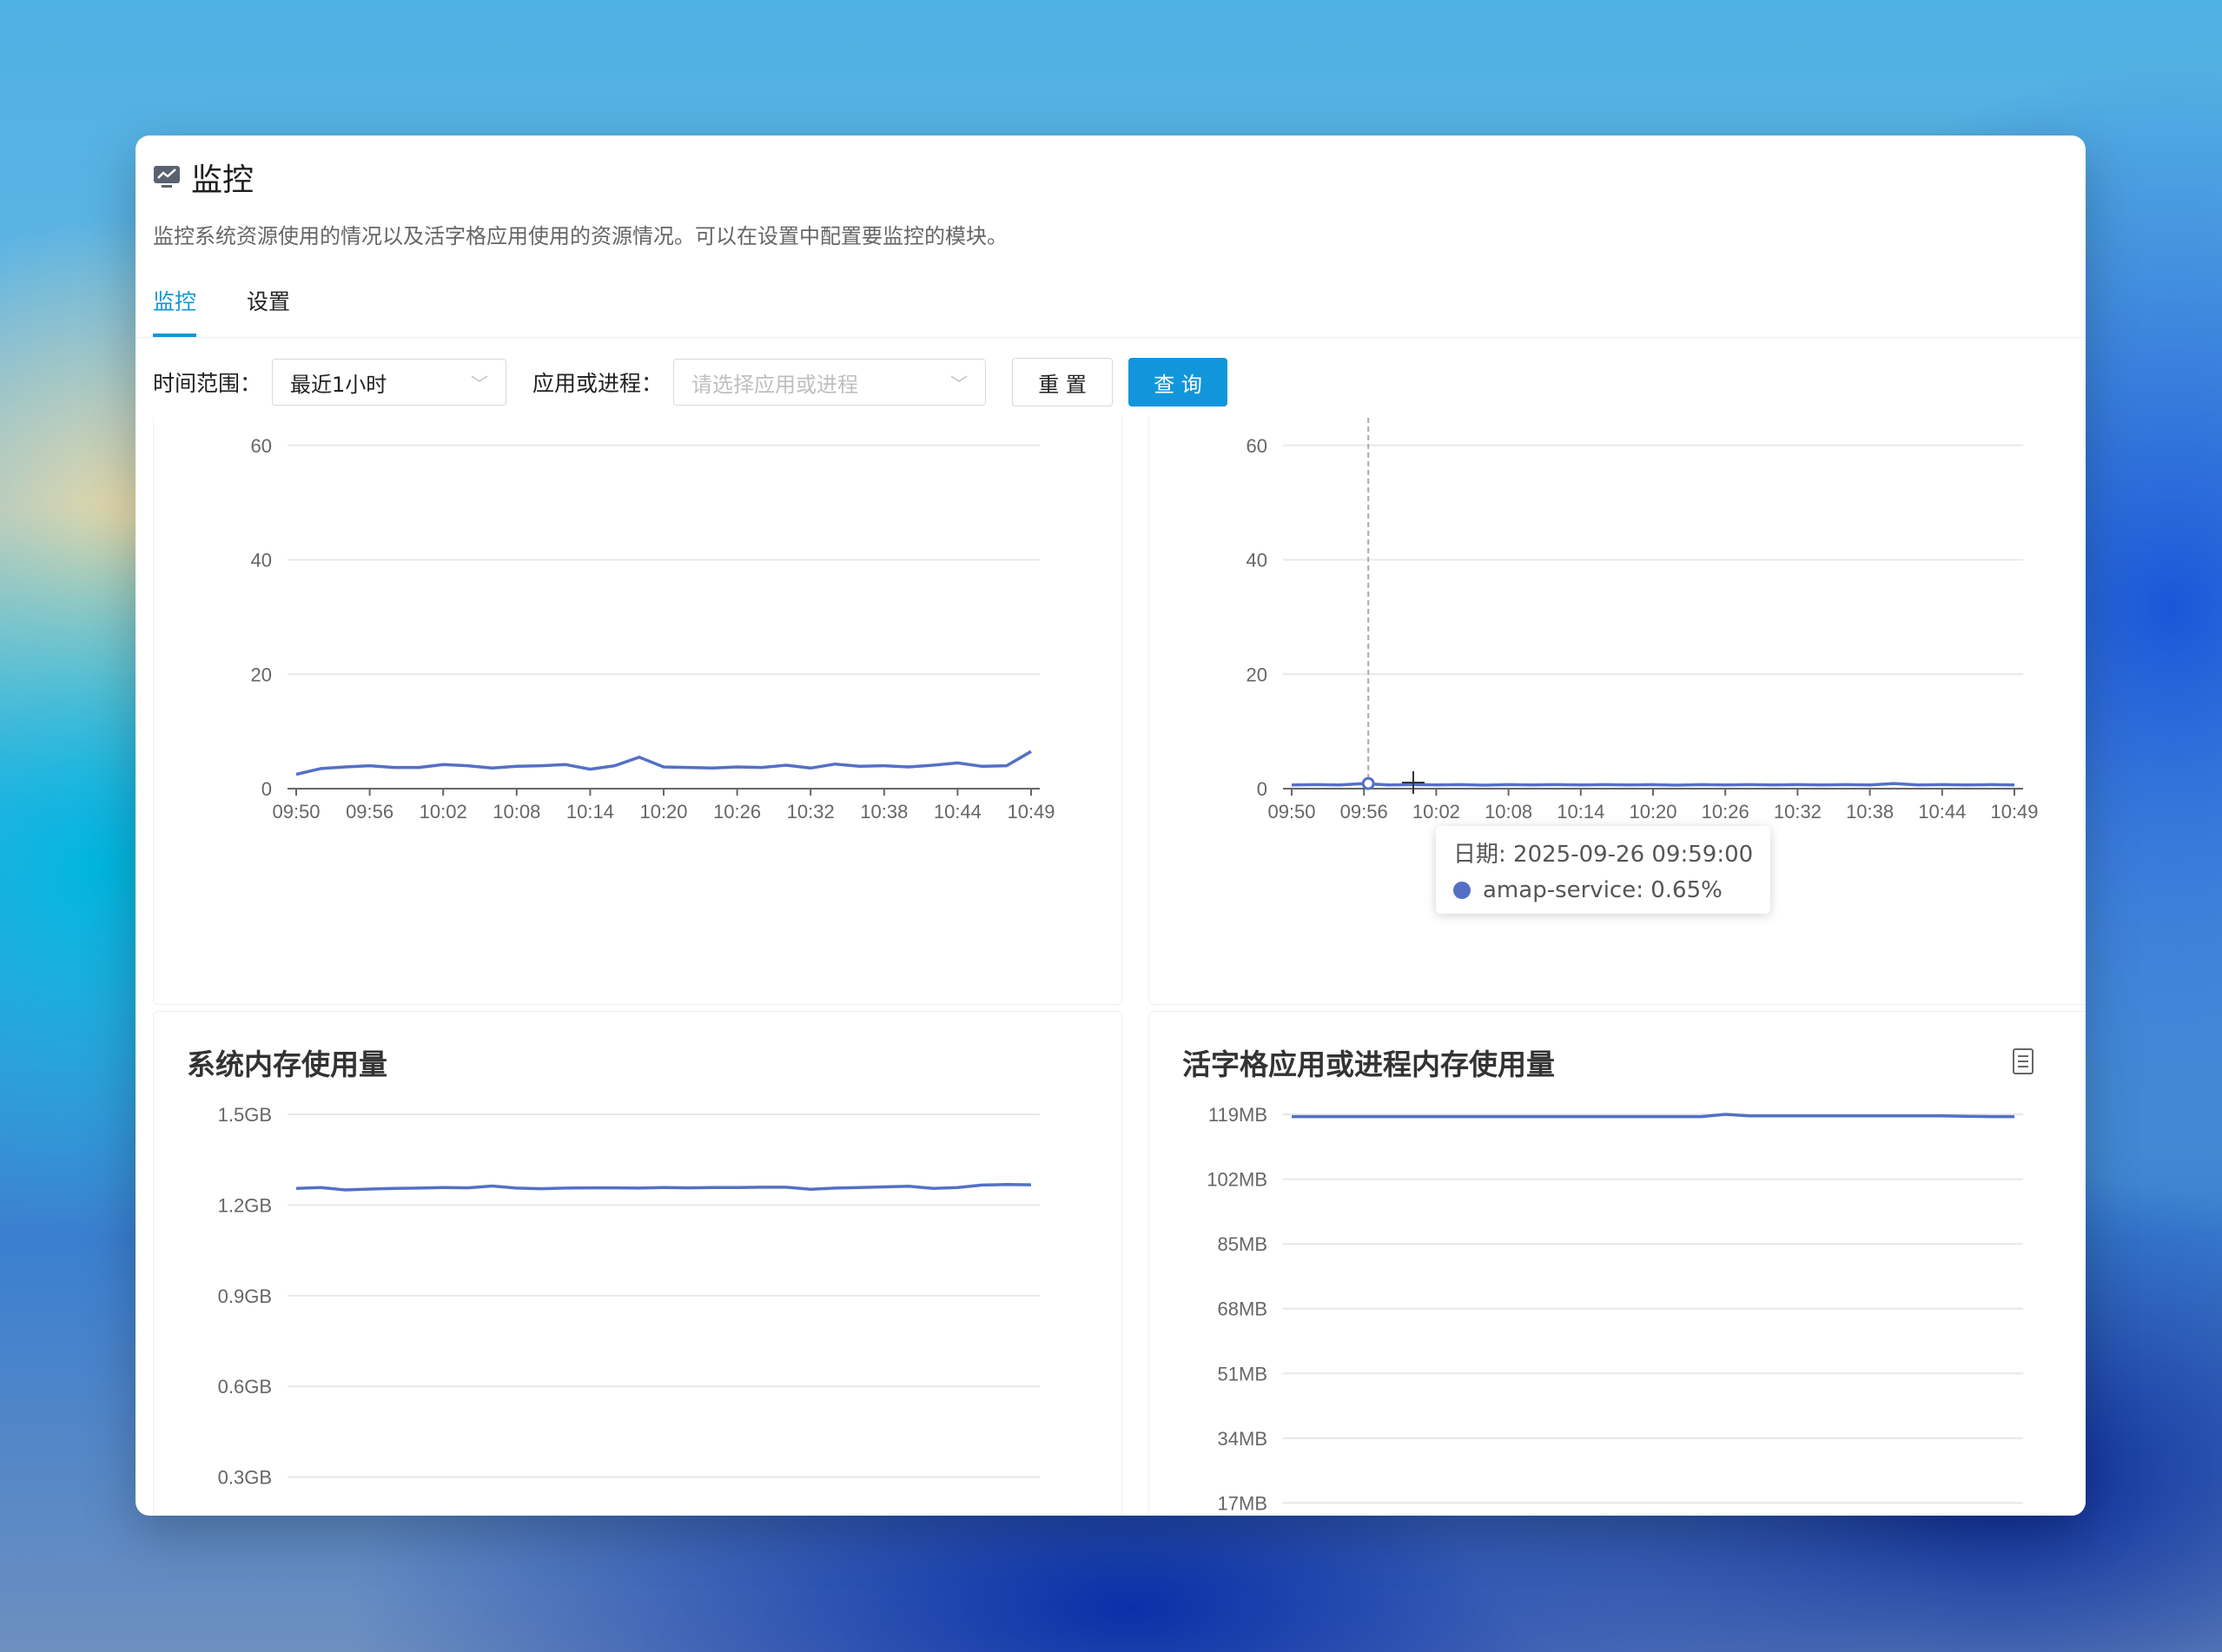  Describe the element at coordinates (2023, 1061) in the screenshot. I see `data-view-icon` at that location.